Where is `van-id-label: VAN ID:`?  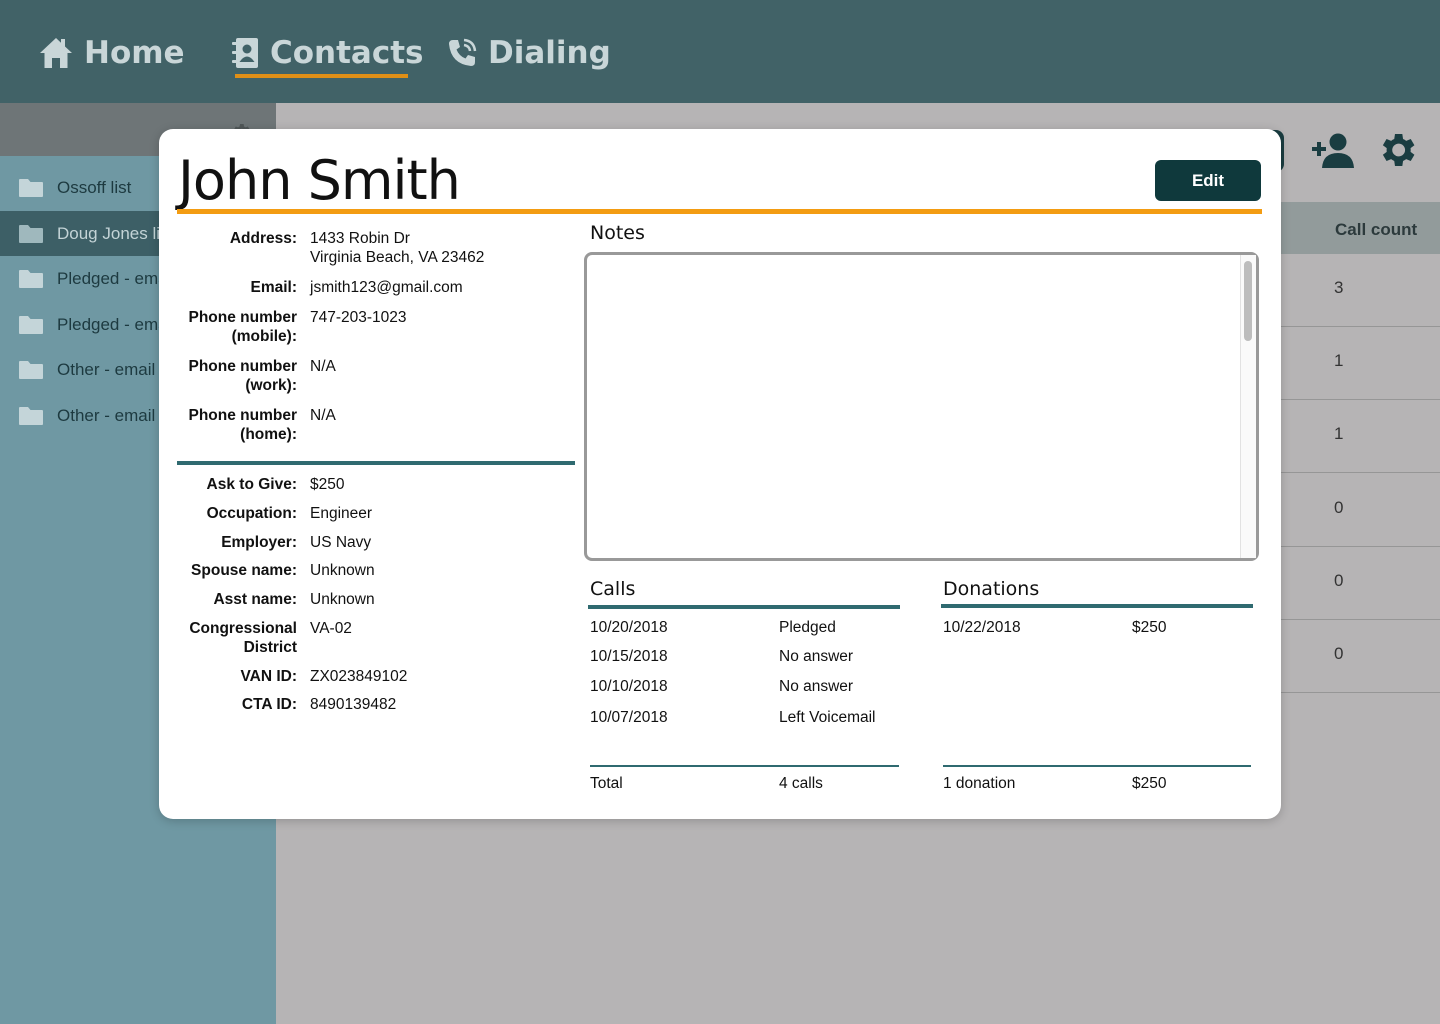
van-id-label: VAN ID: is located at coordinates (268, 676).